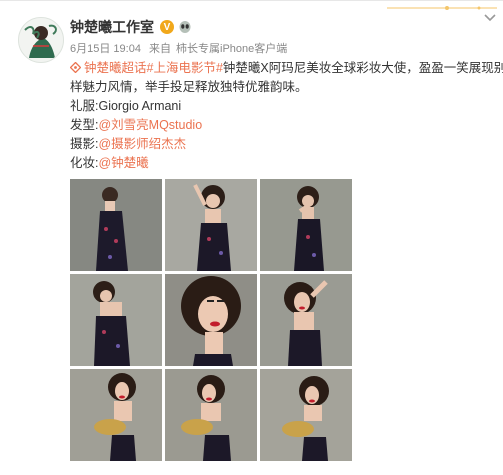 The width and height of the screenshot is (503, 475). What do you see at coordinates (160, 49) in the screenshot?
I see `source-prefix: 来自` at bounding box center [160, 49].